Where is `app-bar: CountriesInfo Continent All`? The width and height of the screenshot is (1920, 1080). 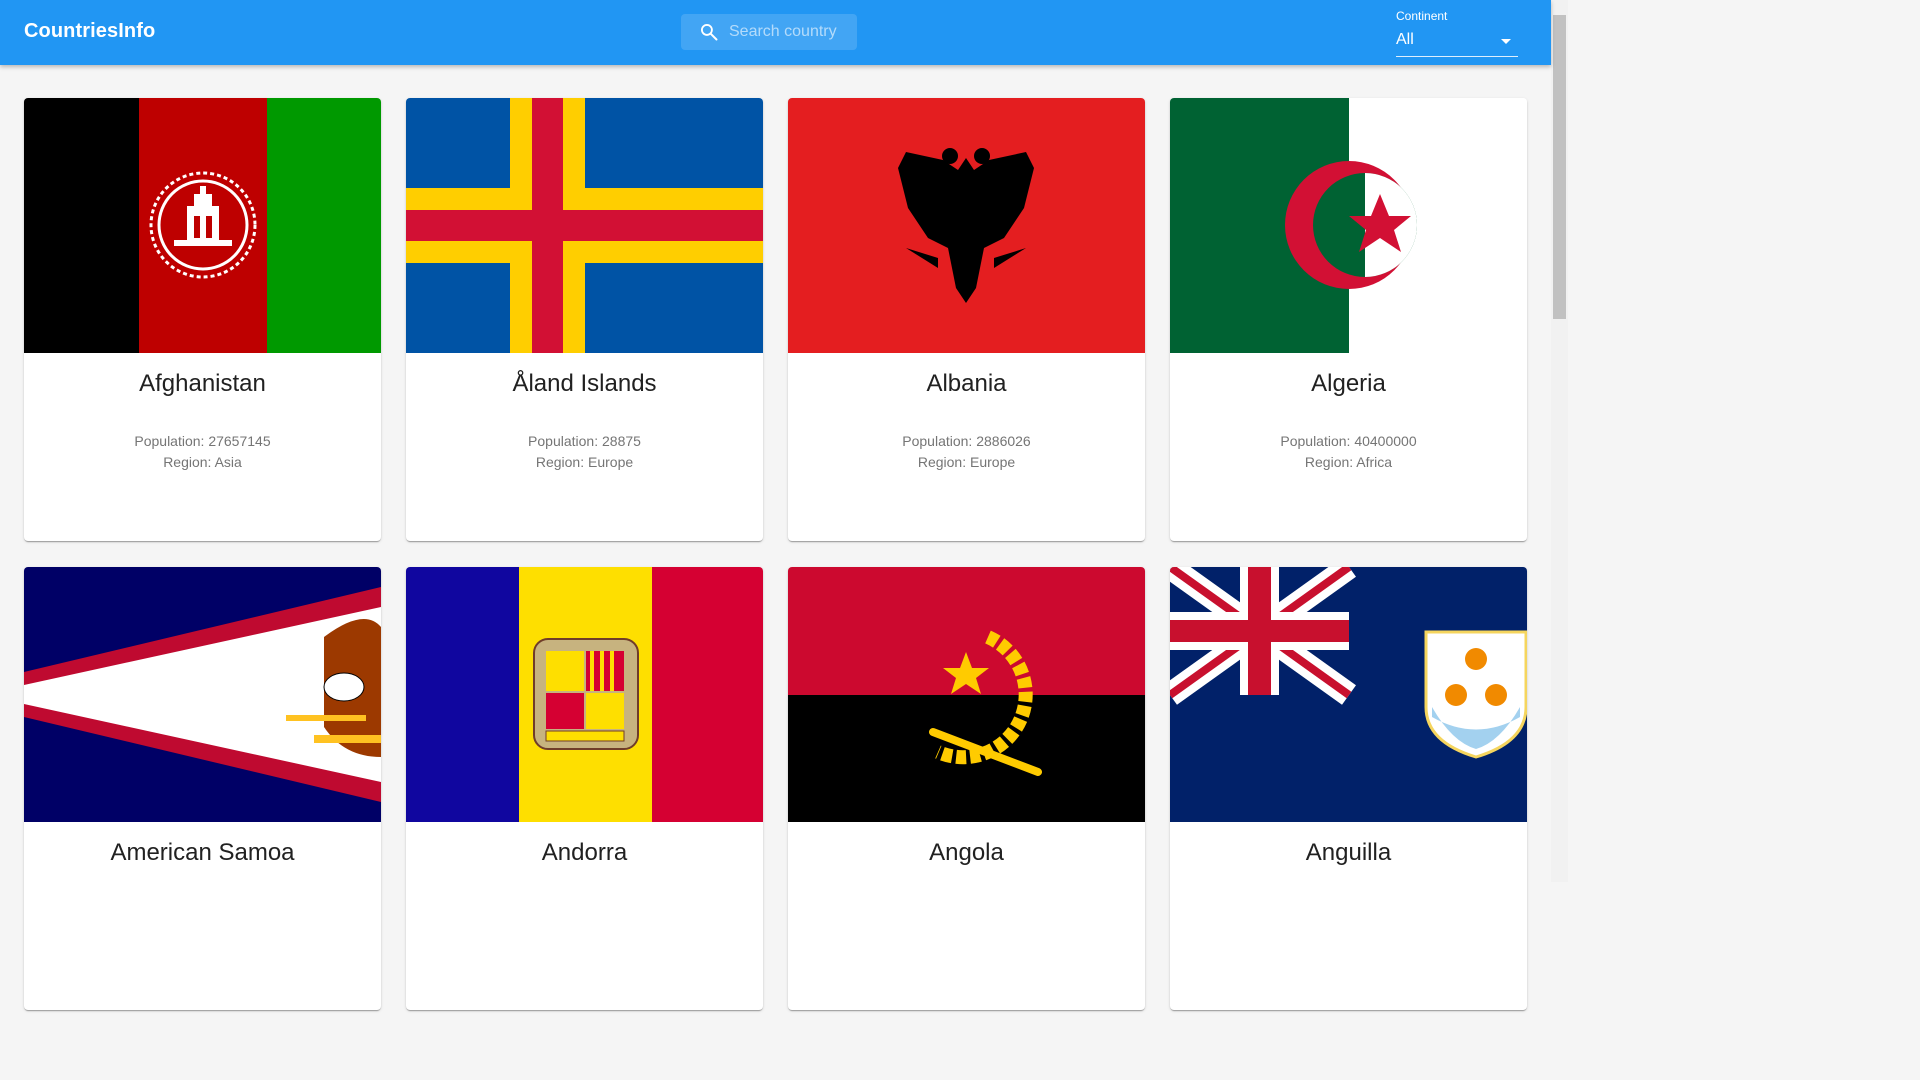
app-bar: CountriesInfo Continent All is located at coordinates (775, 32).